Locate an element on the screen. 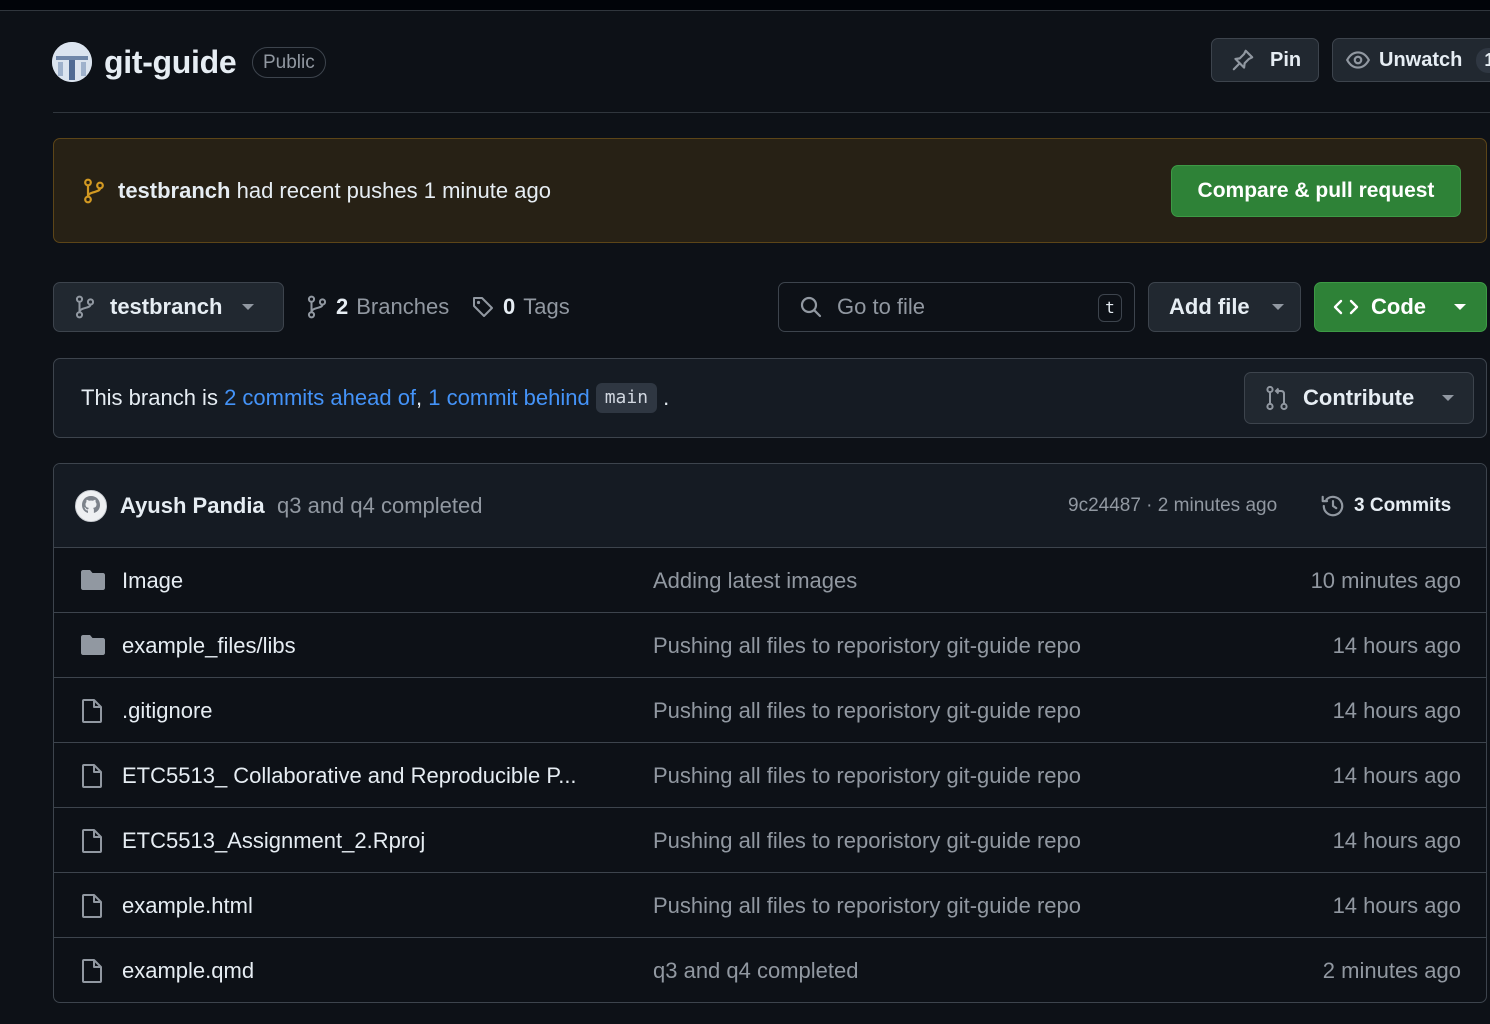 This screenshot has height=1024, width=1490. pushed-branch-name: testbranch is located at coordinates (174, 190).